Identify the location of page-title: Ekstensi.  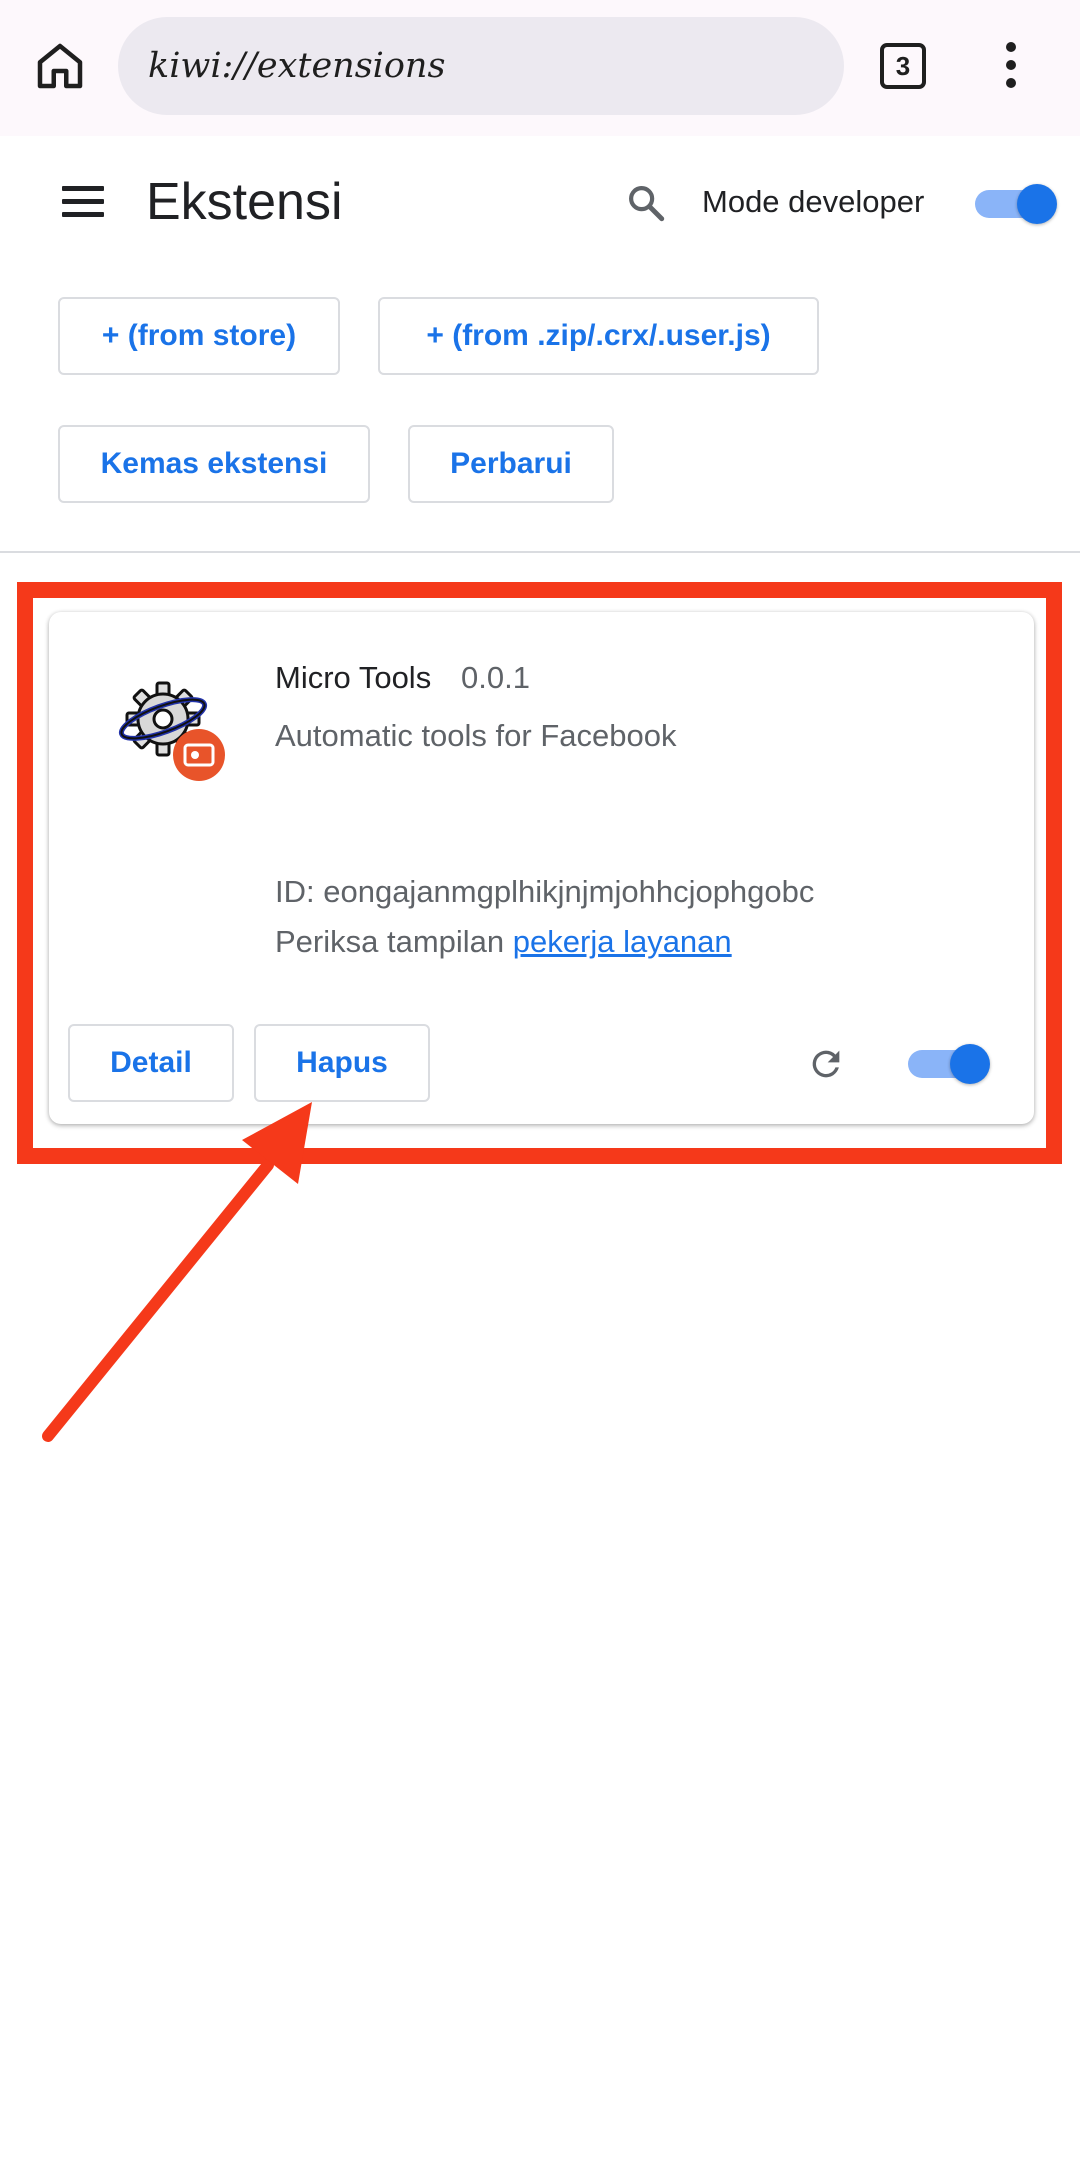
(244, 202).